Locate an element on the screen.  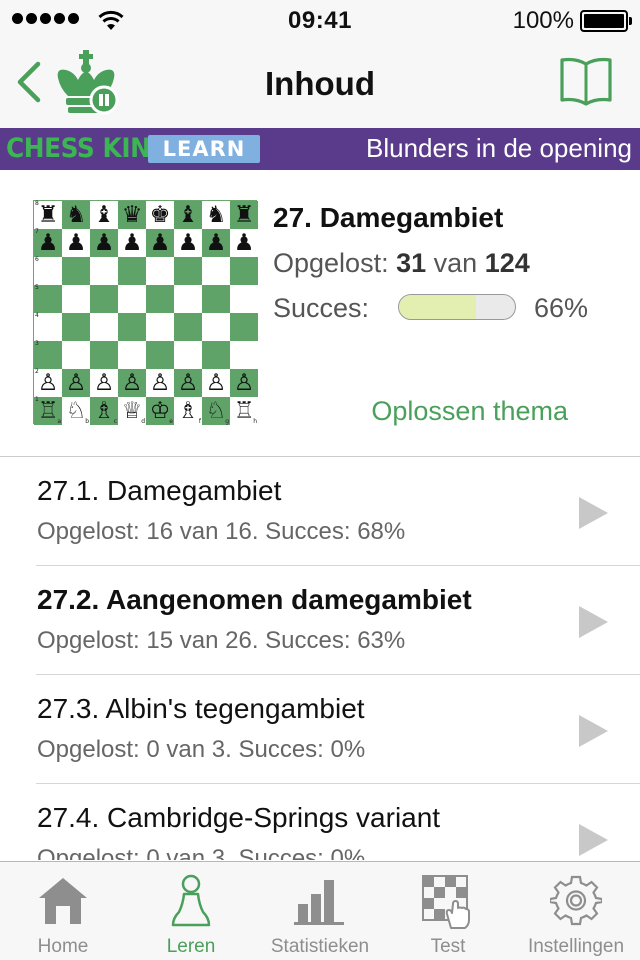
of-label: van is located at coordinates (455, 263).